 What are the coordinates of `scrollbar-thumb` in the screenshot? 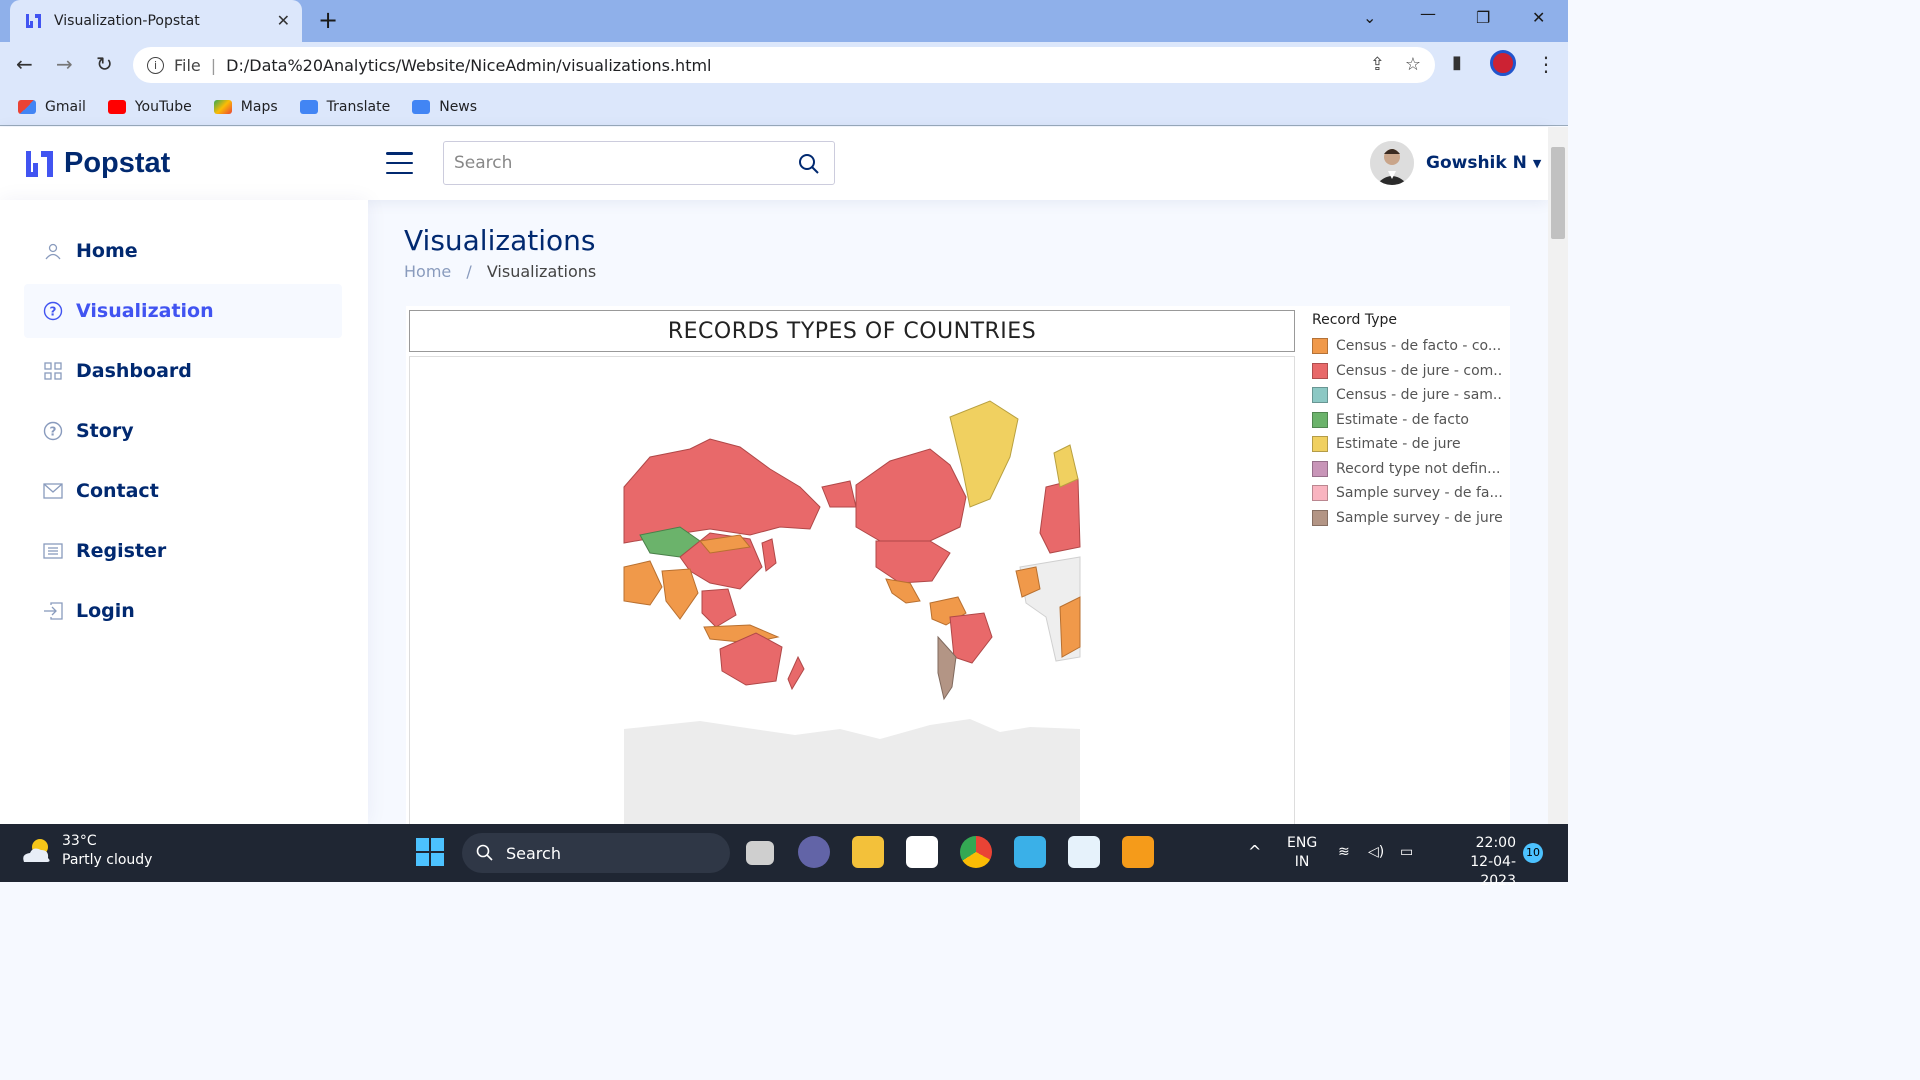 It's located at (1558, 193).